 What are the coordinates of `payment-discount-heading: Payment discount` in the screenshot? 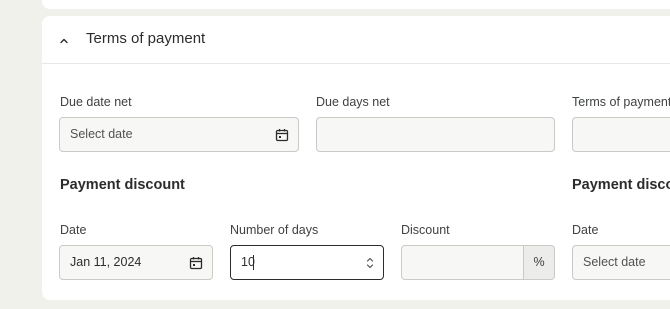 It's located at (122, 185).